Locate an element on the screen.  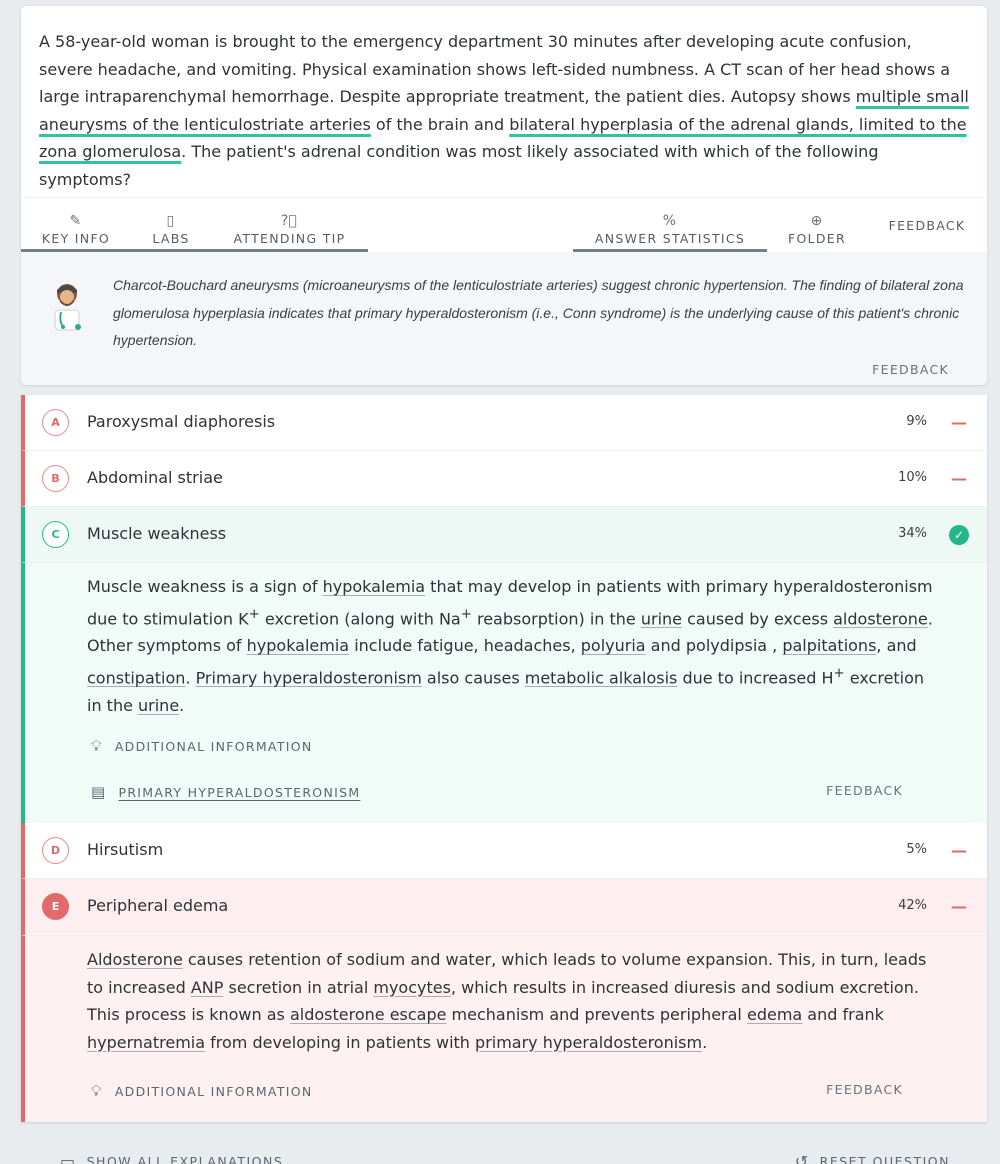
reset-label: RESET QUESTION is located at coordinates (884, 1159).